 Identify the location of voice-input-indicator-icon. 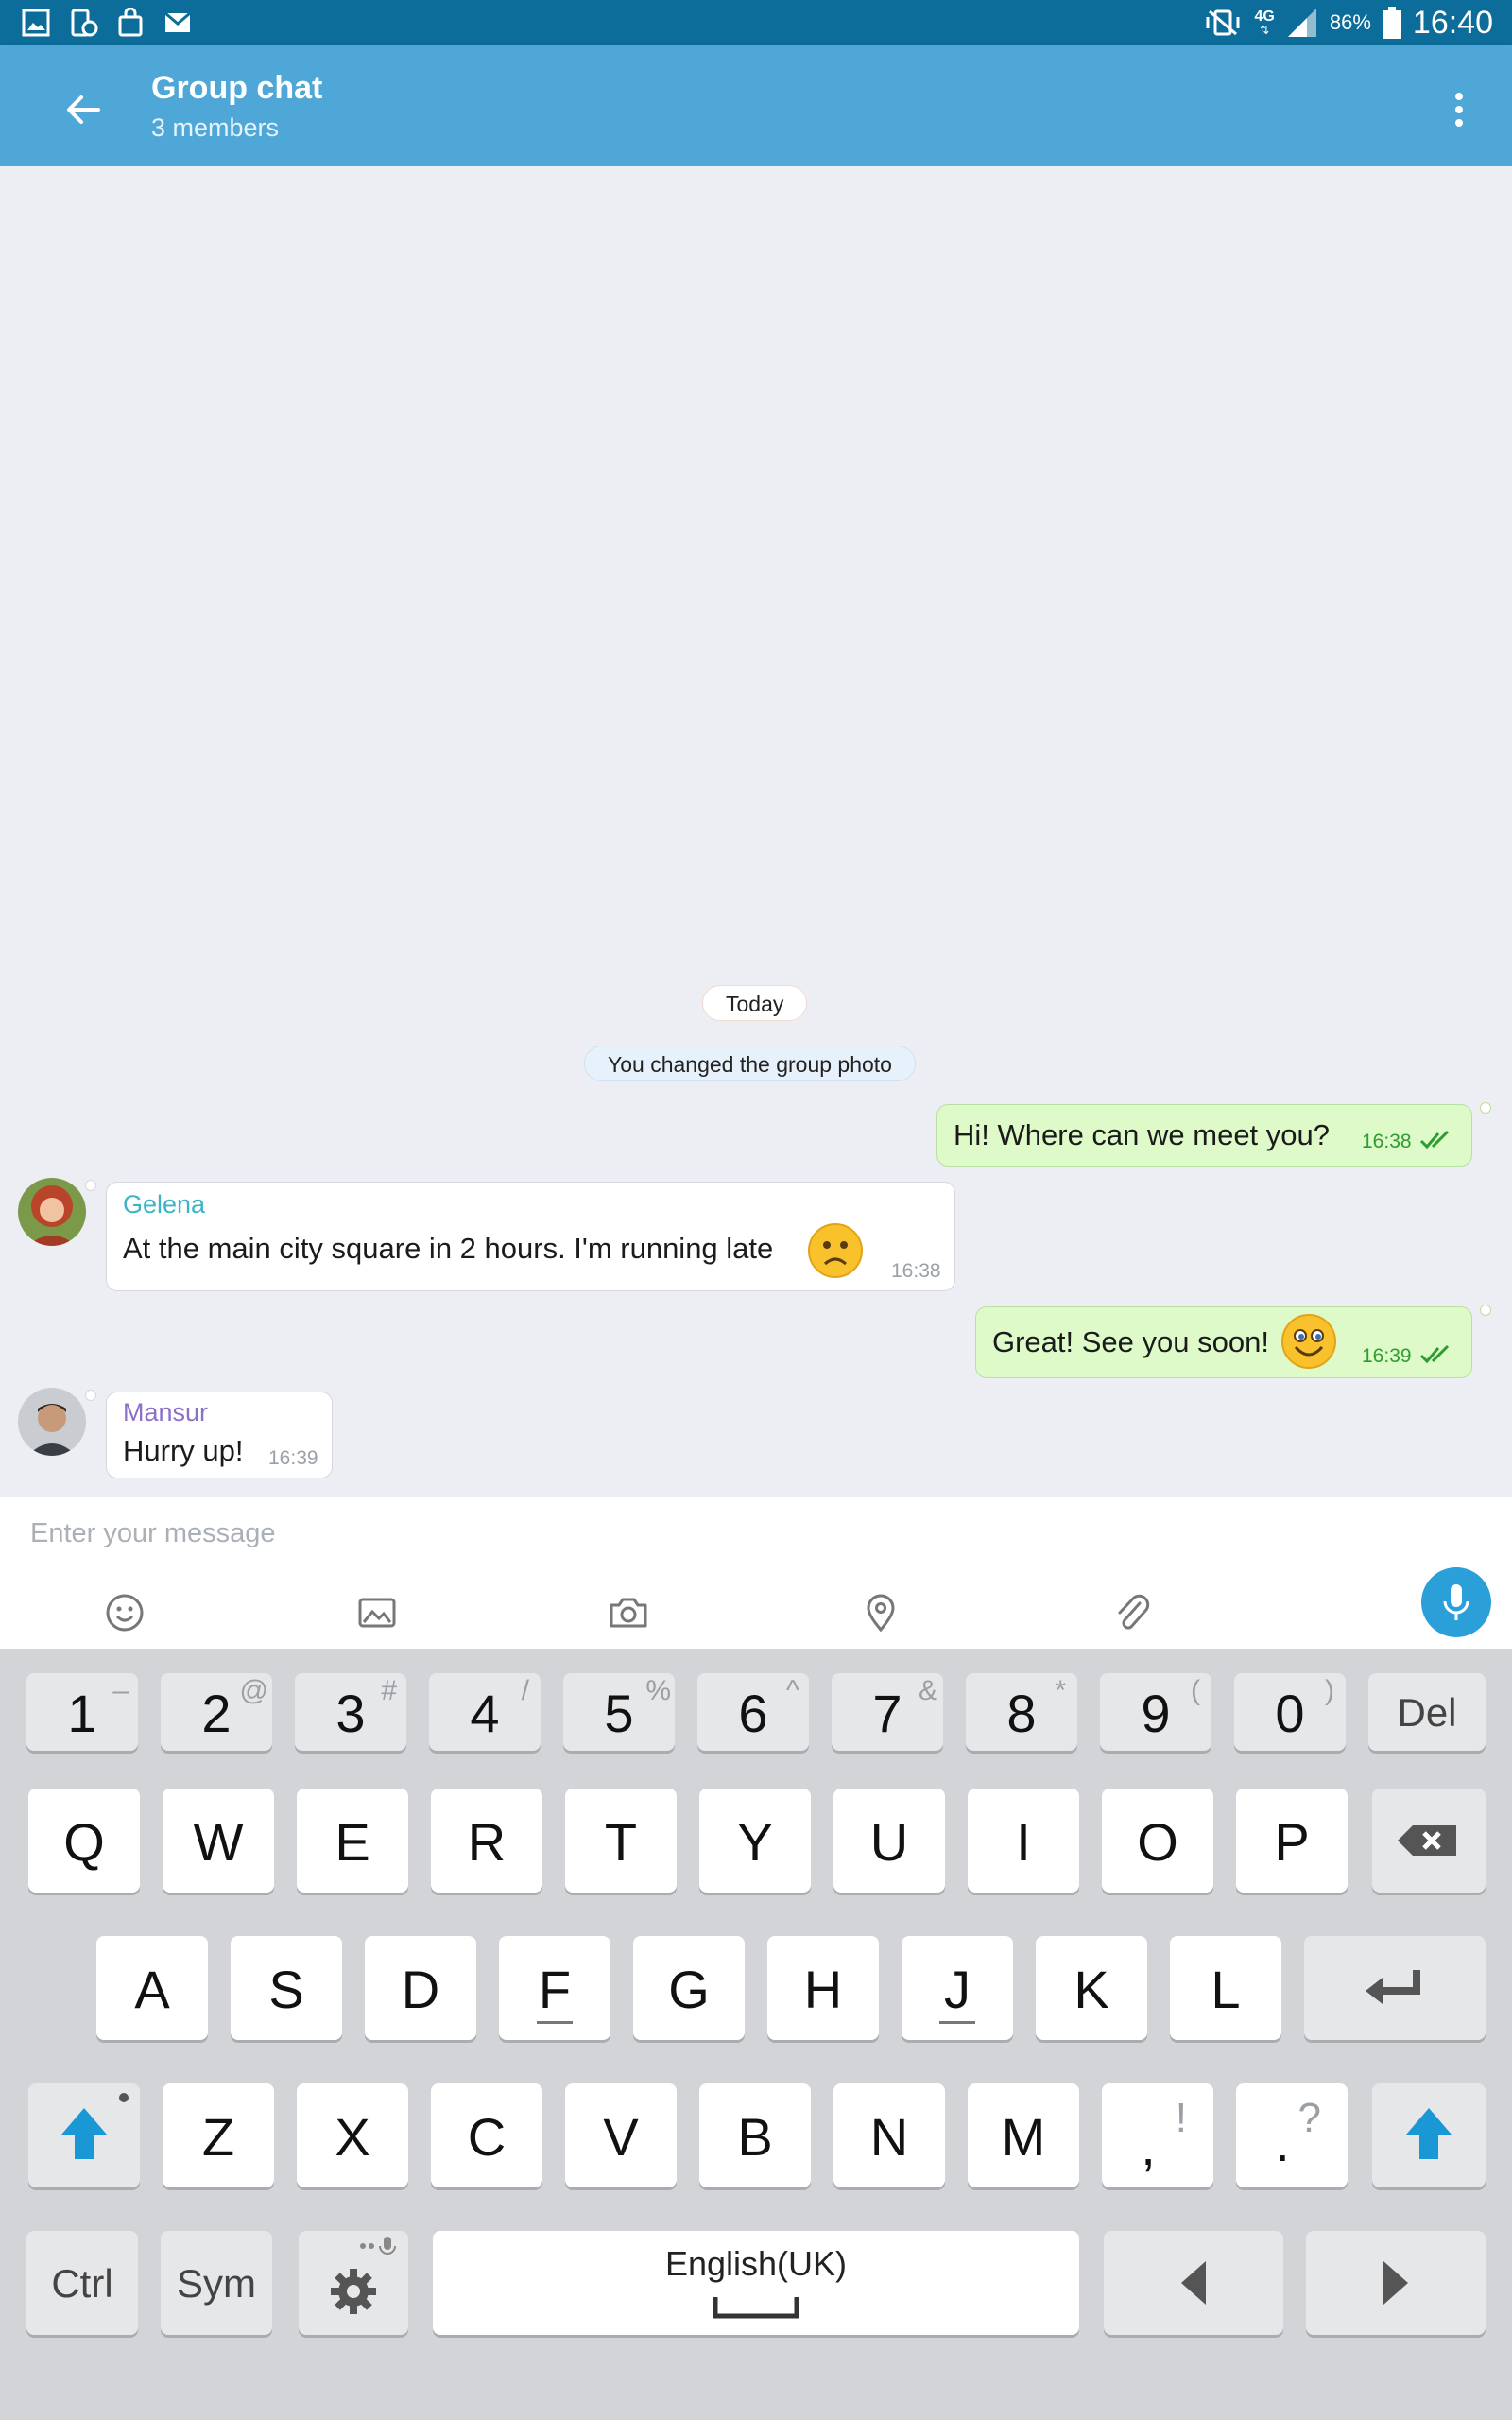
(378, 2246).